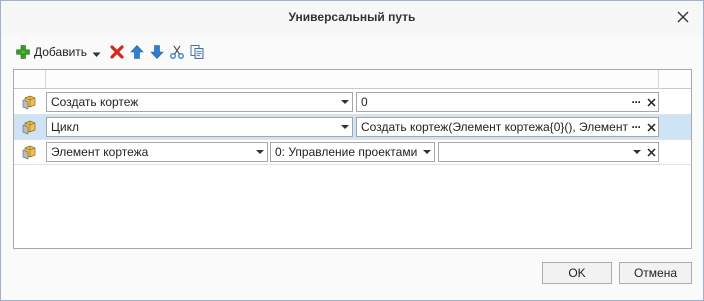 This screenshot has height=301, width=704. I want to click on function-select: Создать кортеж, so click(199, 102).